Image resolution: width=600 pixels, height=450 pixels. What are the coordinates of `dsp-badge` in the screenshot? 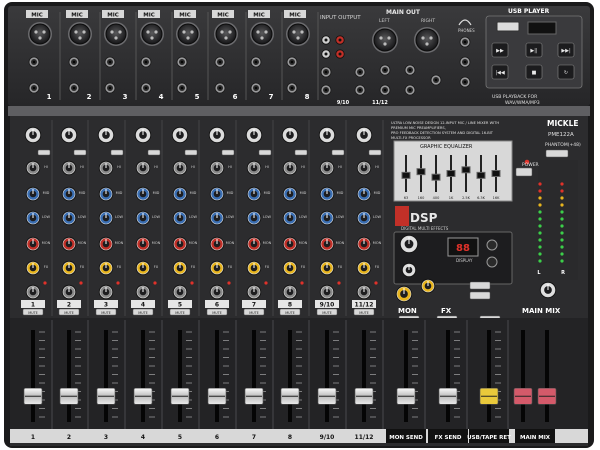 It's located at (402, 216).